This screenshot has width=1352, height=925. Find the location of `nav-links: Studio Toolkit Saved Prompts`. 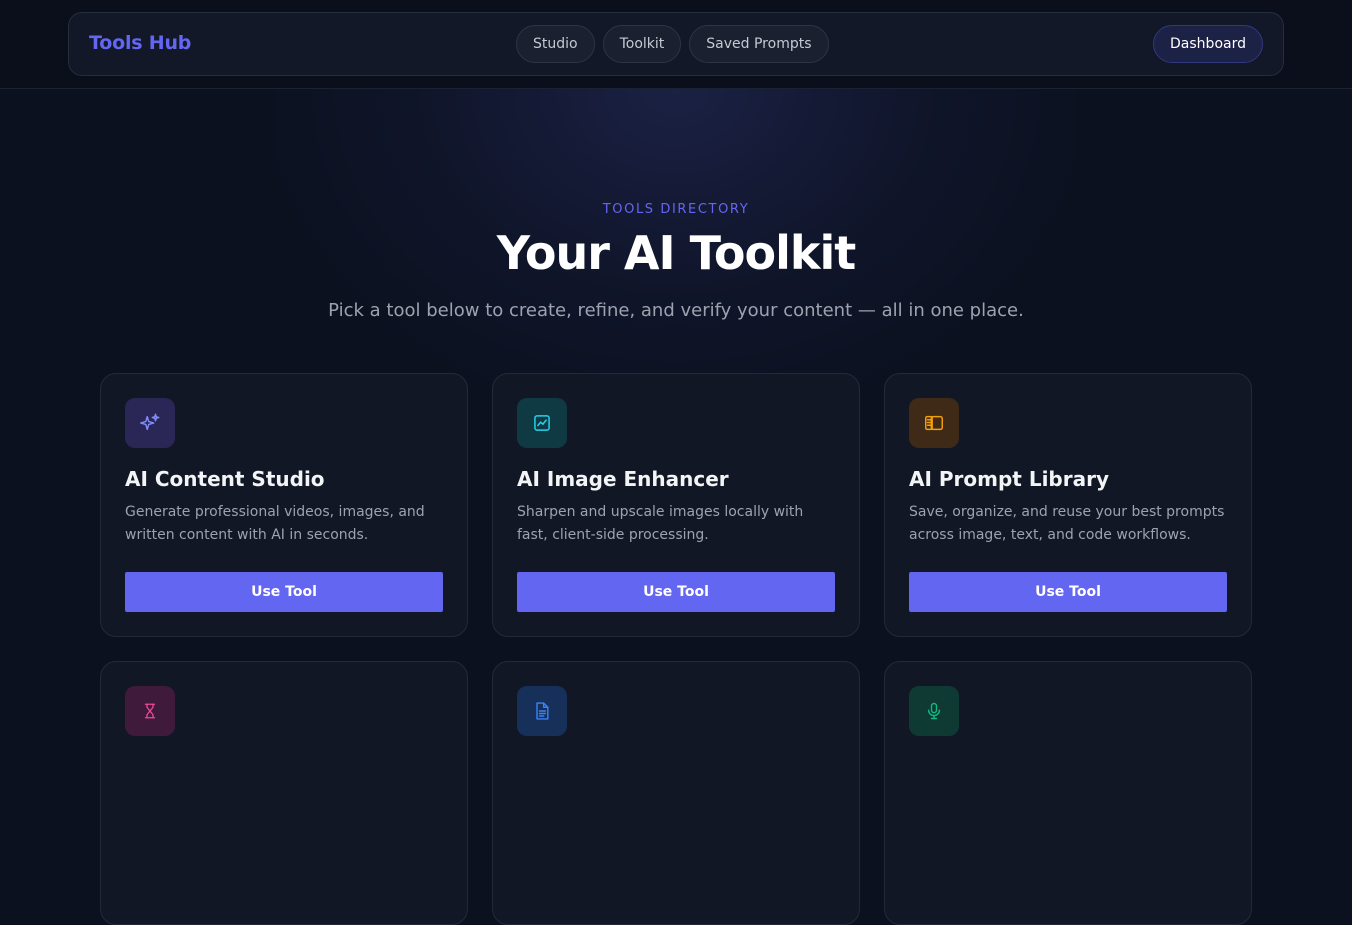

nav-links: Studio Toolkit Saved Prompts is located at coordinates (672, 44).